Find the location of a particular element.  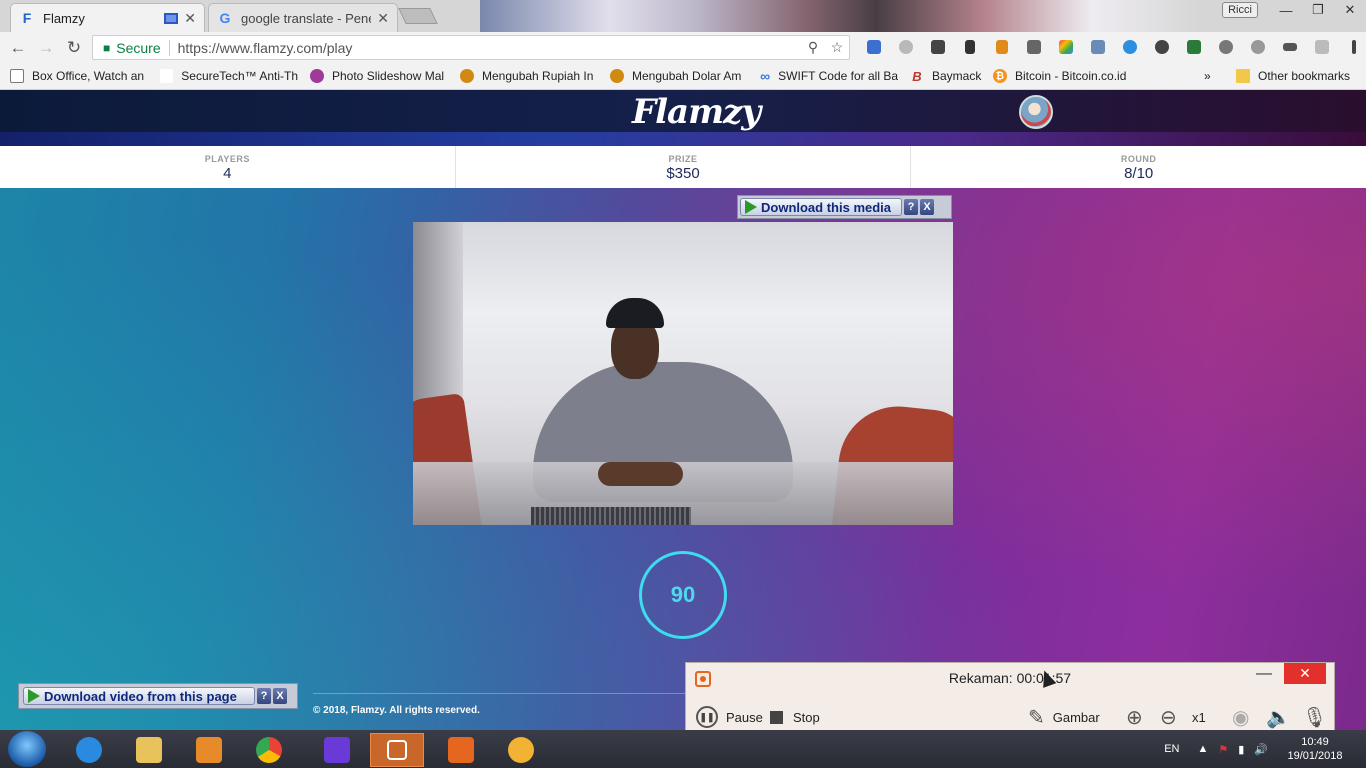

print-icon is located at coordinates (1098, 47).